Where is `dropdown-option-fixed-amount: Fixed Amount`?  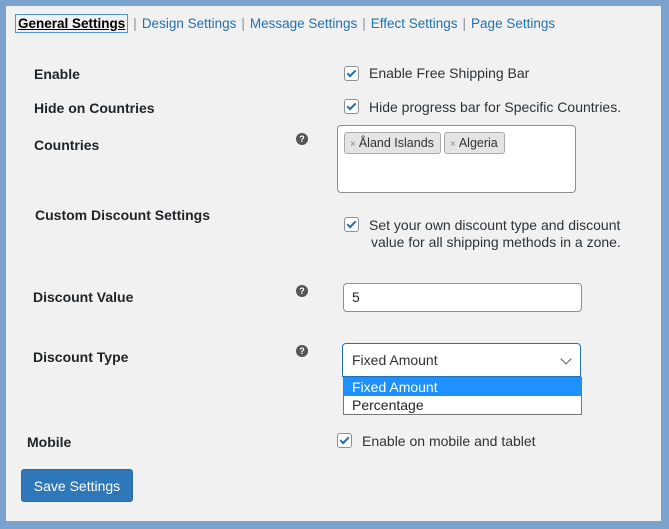 dropdown-option-fixed-amount: Fixed Amount is located at coordinates (462, 387).